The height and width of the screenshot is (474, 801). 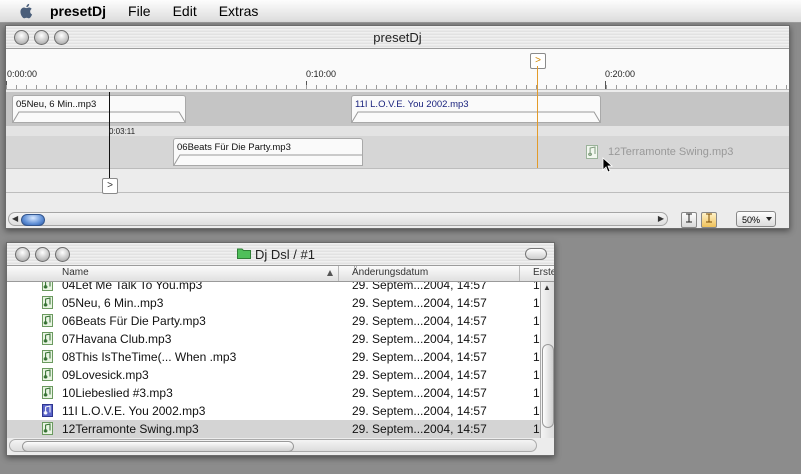 What do you see at coordinates (134, 321) in the screenshot?
I see `file-name: 06Beats Für Die Party.mp3` at bounding box center [134, 321].